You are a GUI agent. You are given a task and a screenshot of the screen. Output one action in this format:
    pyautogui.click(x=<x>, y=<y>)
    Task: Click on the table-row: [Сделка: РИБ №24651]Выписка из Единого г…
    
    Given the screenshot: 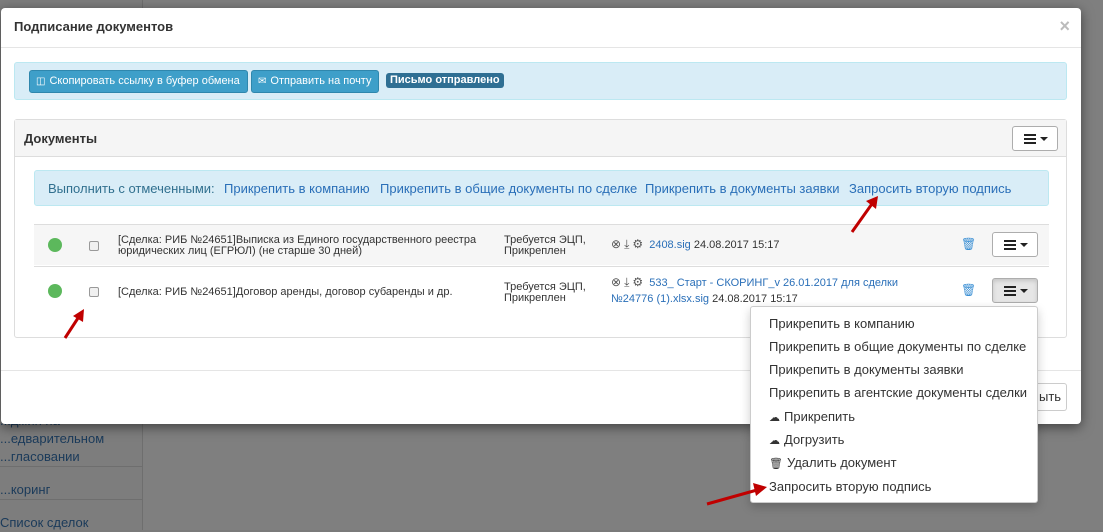 What is the action you would take?
    pyautogui.click(x=541, y=244)
    